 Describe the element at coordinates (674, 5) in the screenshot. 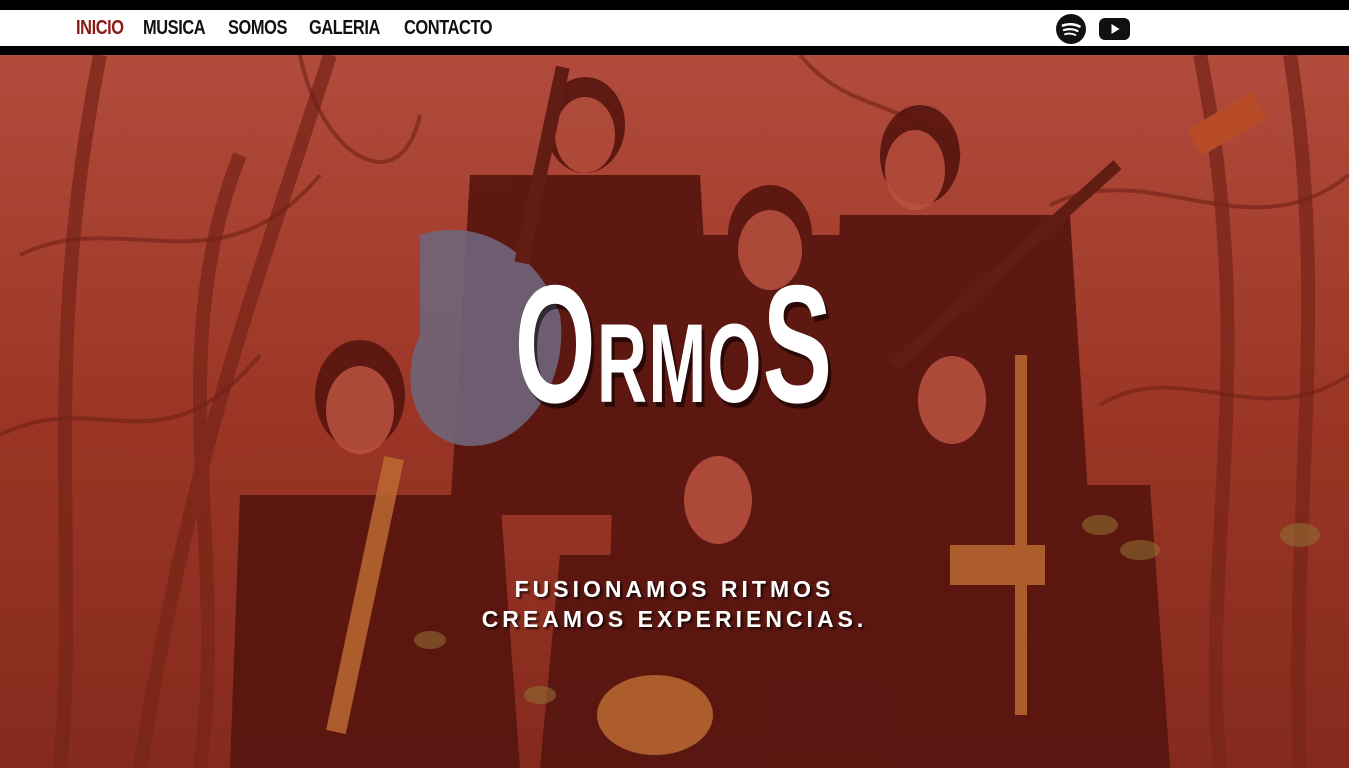

I see `top-border` at that location.